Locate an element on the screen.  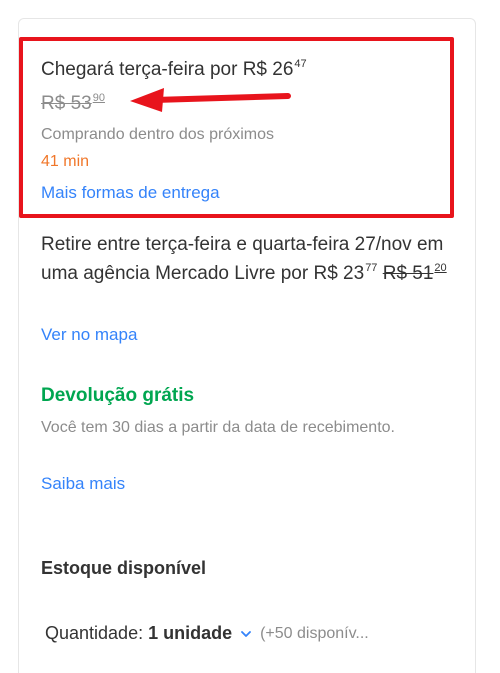
quantity-label: Quantidade: is located at coordinates (94, 633).